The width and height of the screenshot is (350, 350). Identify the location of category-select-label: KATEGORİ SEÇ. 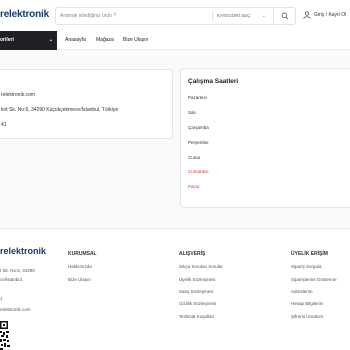
(234, 15).